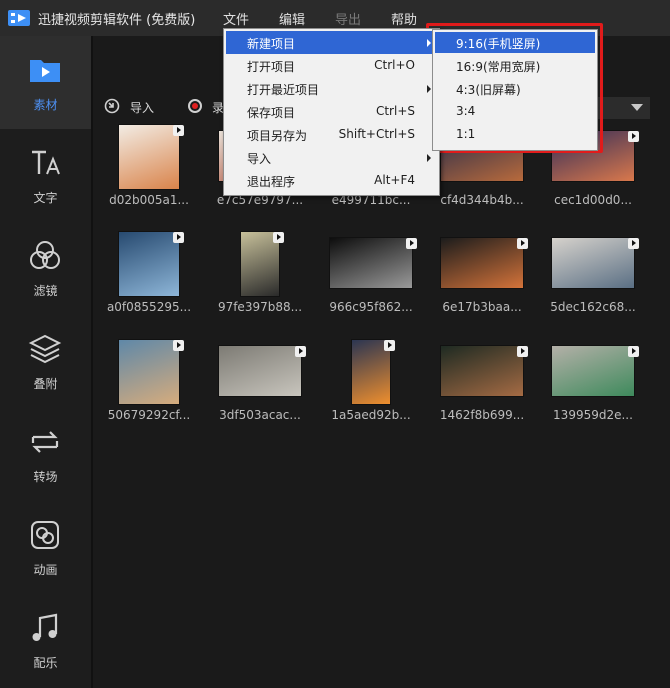 The image size is (670, 688). I want to click on menu-item-shortcut: Ctrl+S, so click(395, 111).